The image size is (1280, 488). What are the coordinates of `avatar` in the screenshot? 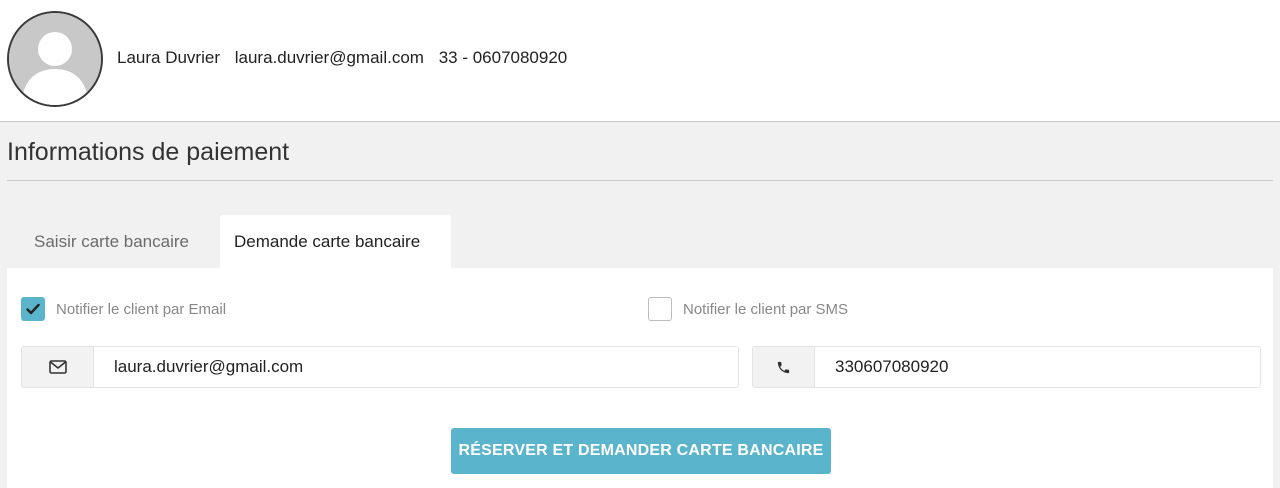 It's located at (55, 59).